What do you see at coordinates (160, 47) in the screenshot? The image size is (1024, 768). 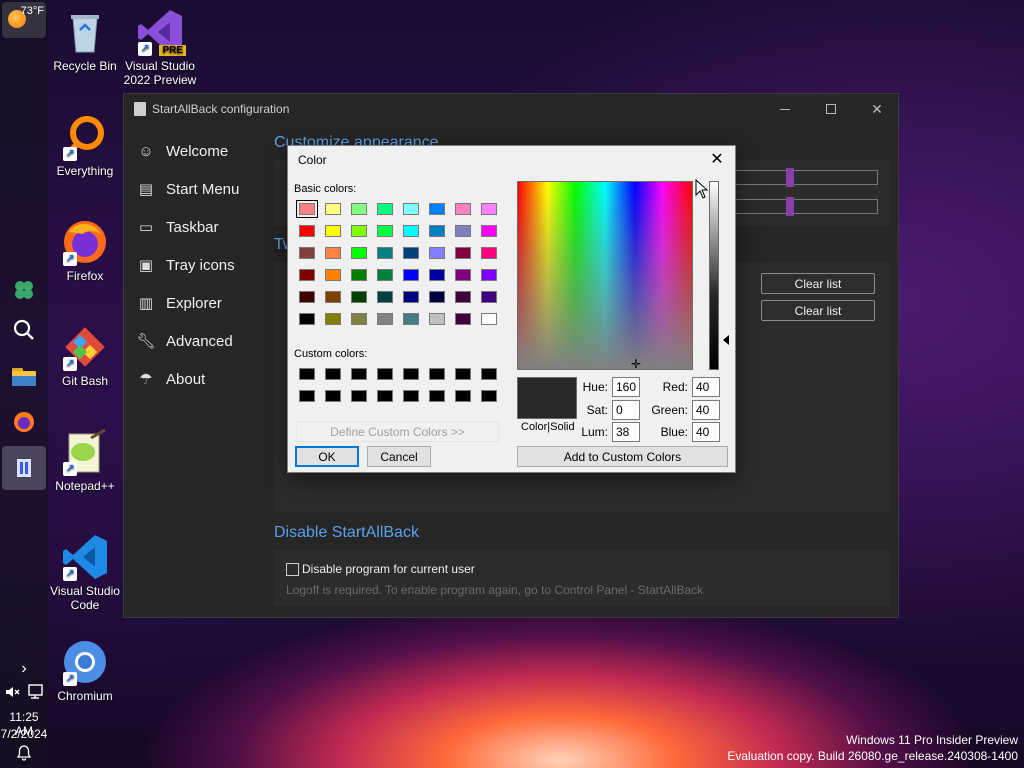 I see `desktop-icon-visual-studio: PRE ↗ Visual Studio 2022 Preview` at bounding box center [160, 47].